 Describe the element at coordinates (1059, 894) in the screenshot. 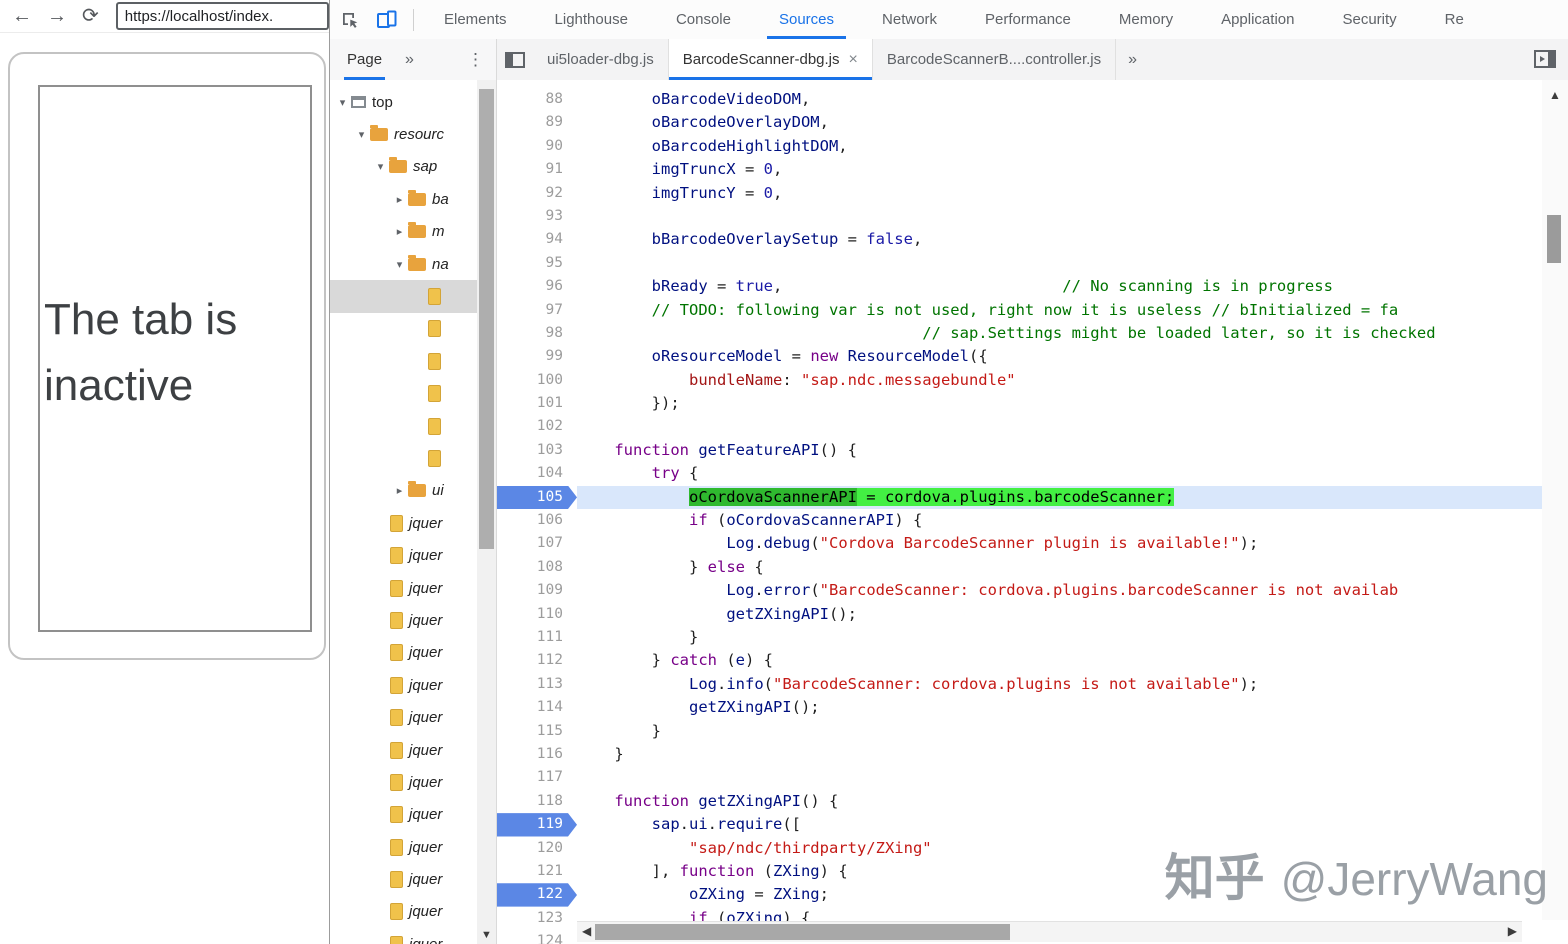

I see `code-text: oZXing = ZXing;` at that location.